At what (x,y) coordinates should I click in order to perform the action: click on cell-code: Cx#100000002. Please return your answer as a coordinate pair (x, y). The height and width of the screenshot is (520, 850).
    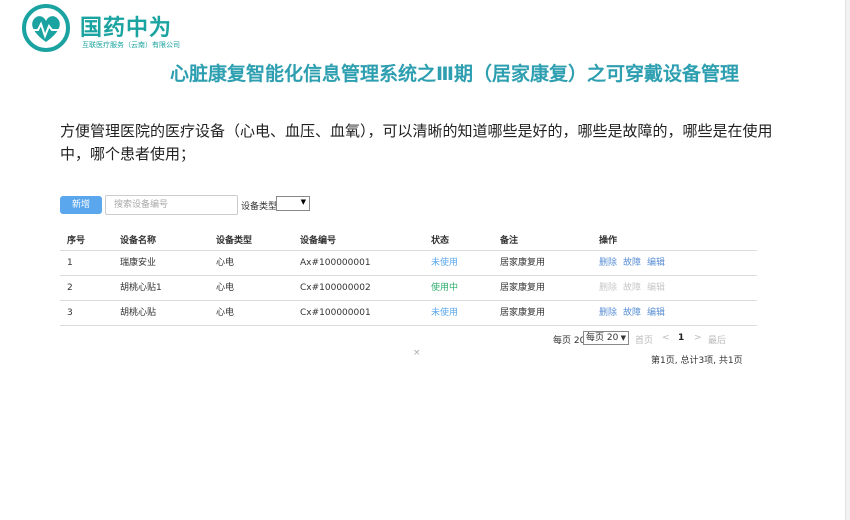
    Looking at the image, I should click on (335, 288).